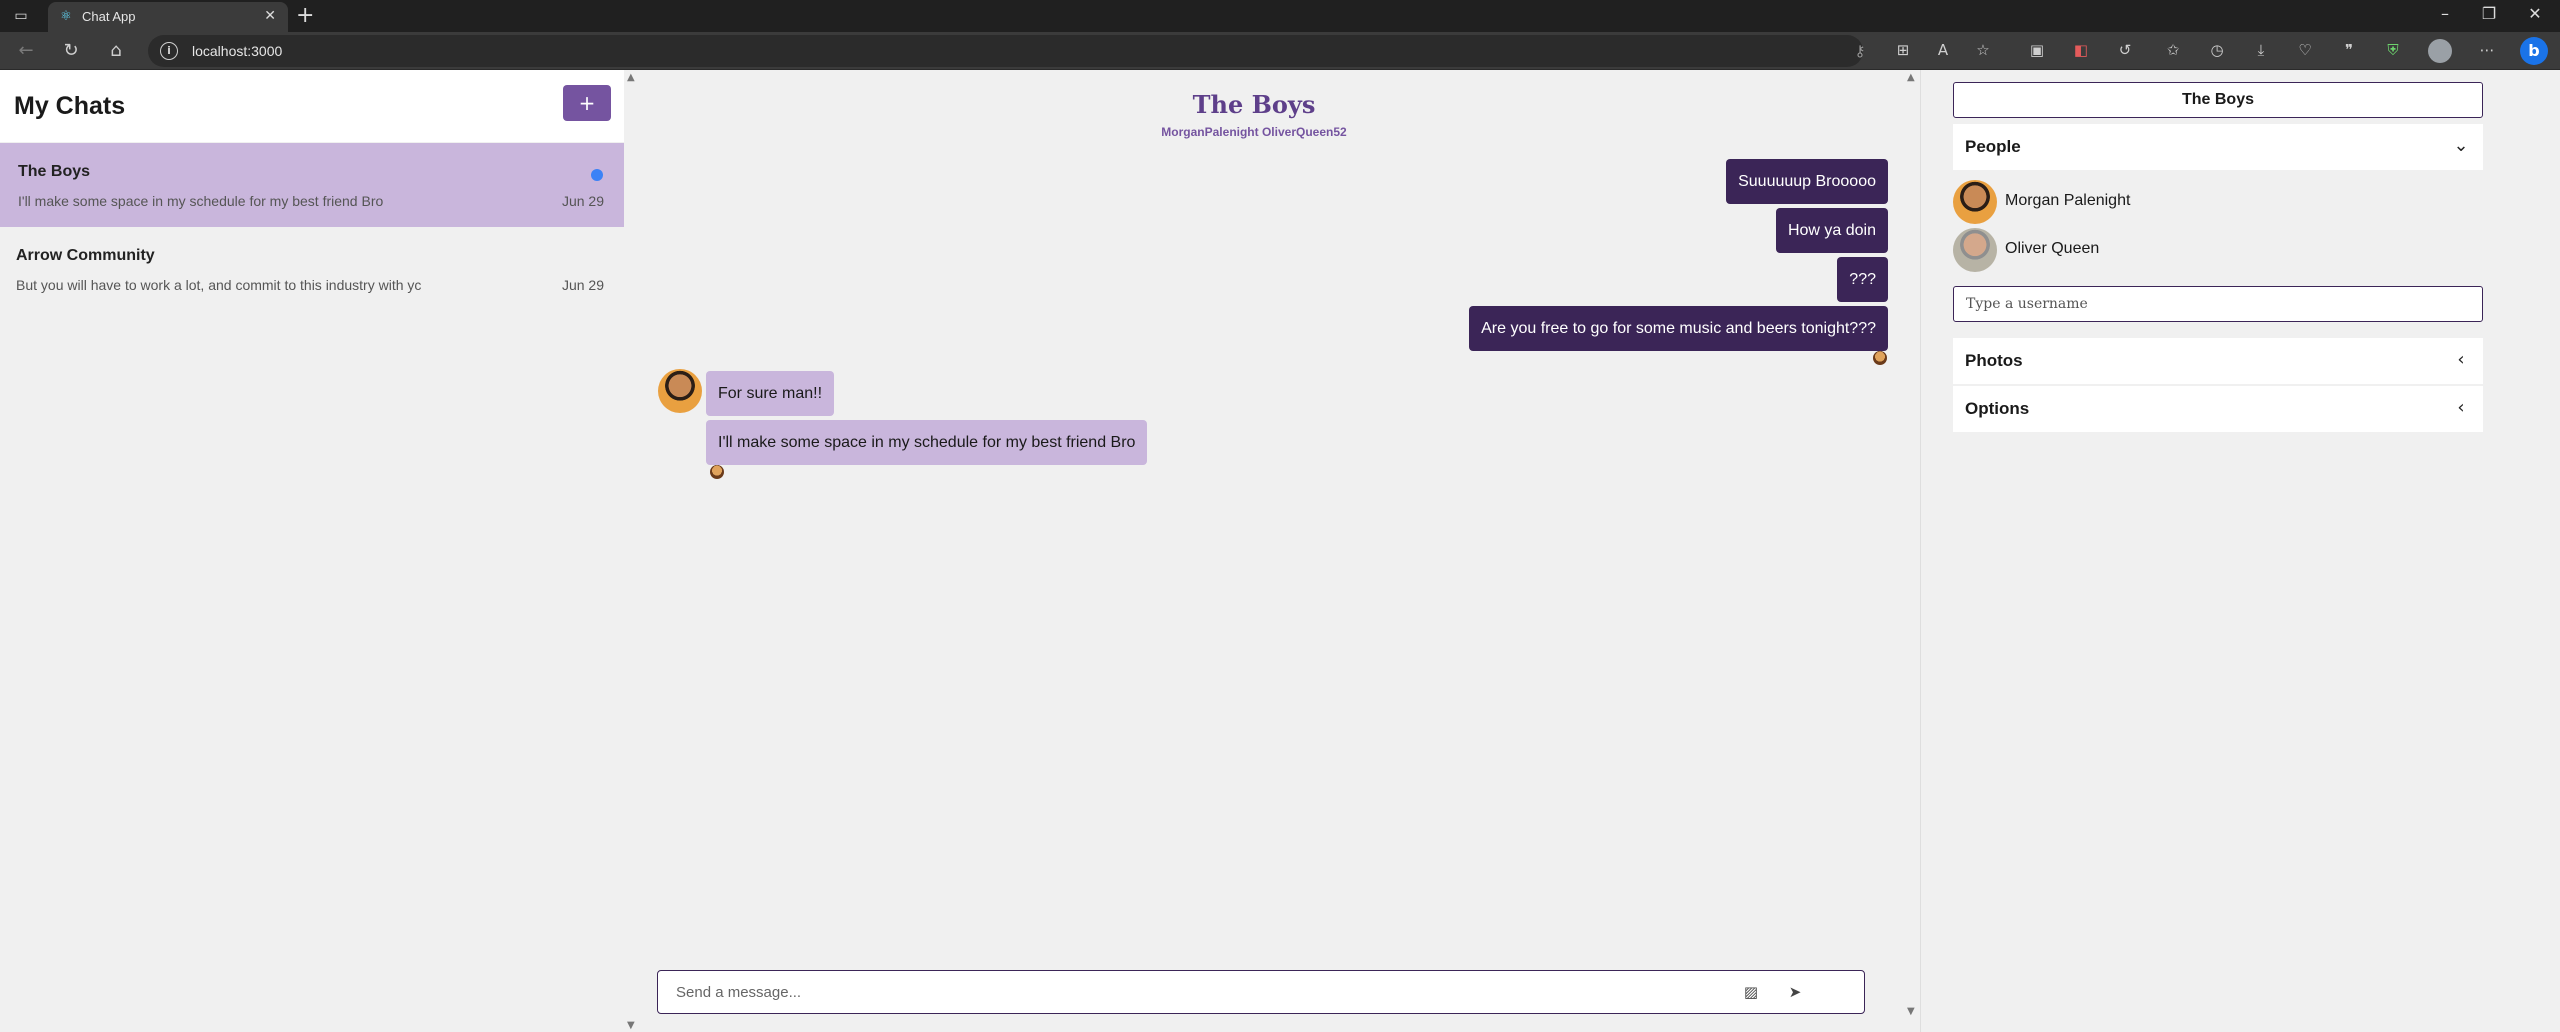  I want to click on new-tab-icon: +, so click(305, 16).